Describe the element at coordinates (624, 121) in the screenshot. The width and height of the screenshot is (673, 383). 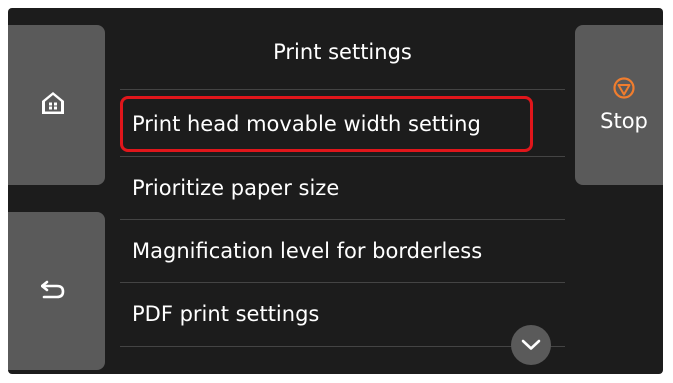
I see `stop-label: Stop` at that location.